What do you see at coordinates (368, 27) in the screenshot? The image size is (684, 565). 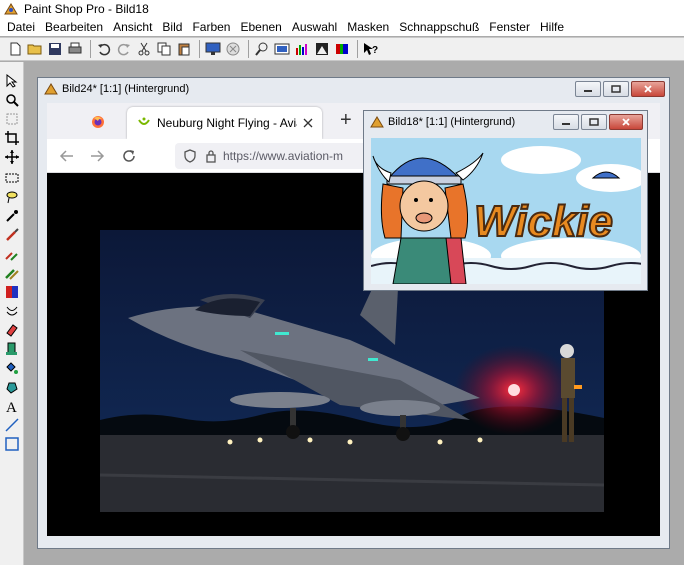 I see `menu-masken: Masken` at bounding box center [368, 27].